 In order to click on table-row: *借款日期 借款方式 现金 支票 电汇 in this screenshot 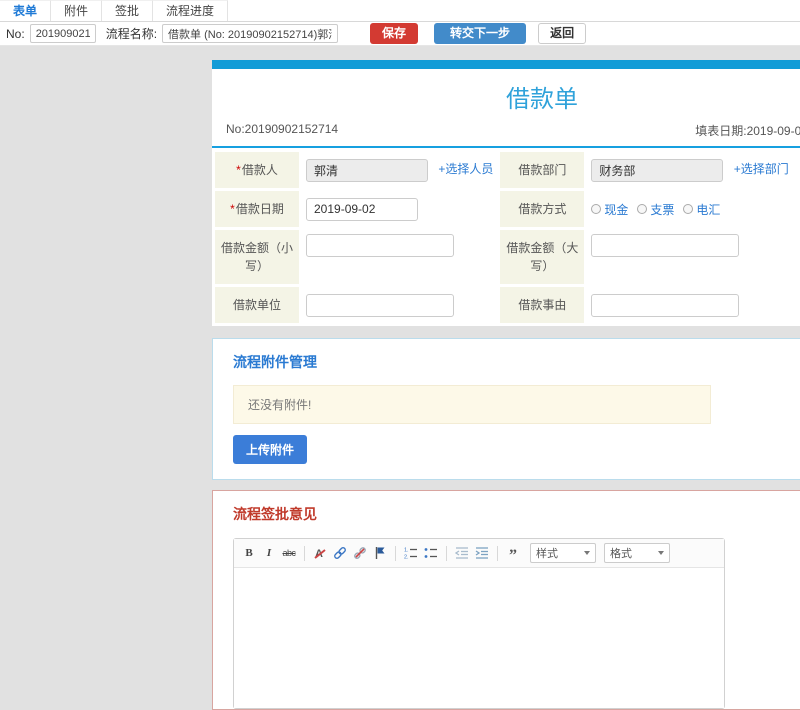, I will do `click(507, 209)`.